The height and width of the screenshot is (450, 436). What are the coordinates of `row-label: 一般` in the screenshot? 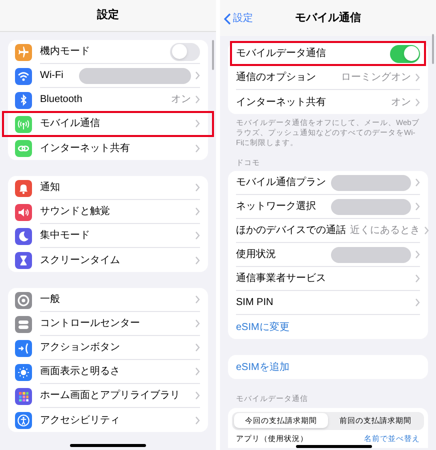 It's located at (50, 300).